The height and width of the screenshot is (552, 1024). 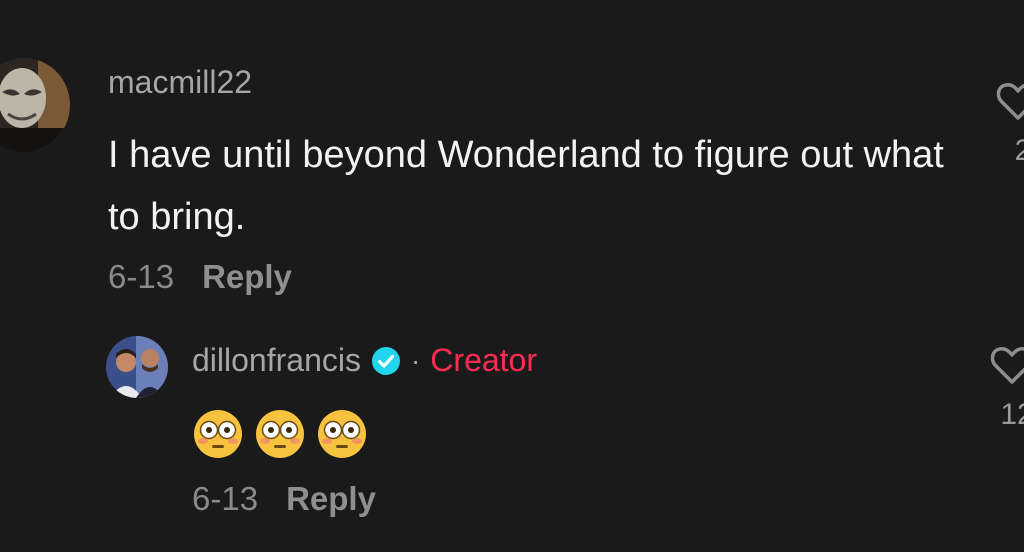 What do you see at coordinates (385, 360) in the screenshot?
I see `verified-badge-icon` at bounding box center [385, 360].